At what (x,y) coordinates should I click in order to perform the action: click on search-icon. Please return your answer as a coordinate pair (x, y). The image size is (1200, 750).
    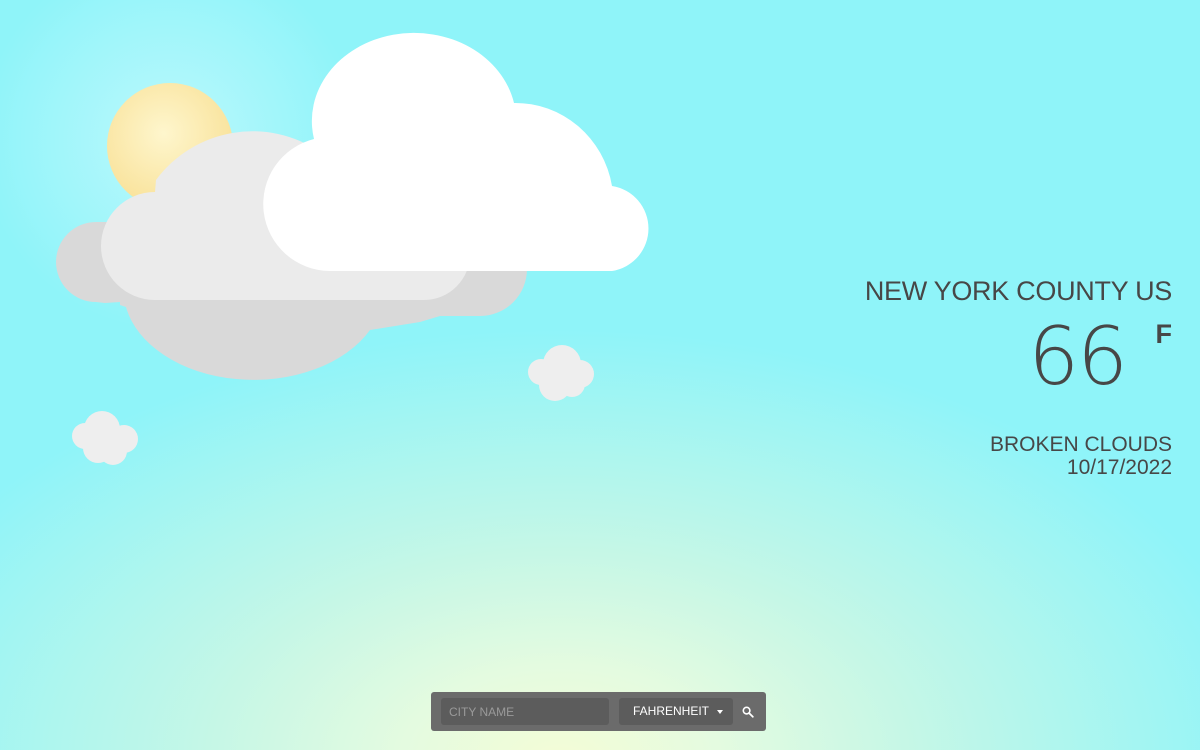
    Looking at the image, I should click on (748, 712).